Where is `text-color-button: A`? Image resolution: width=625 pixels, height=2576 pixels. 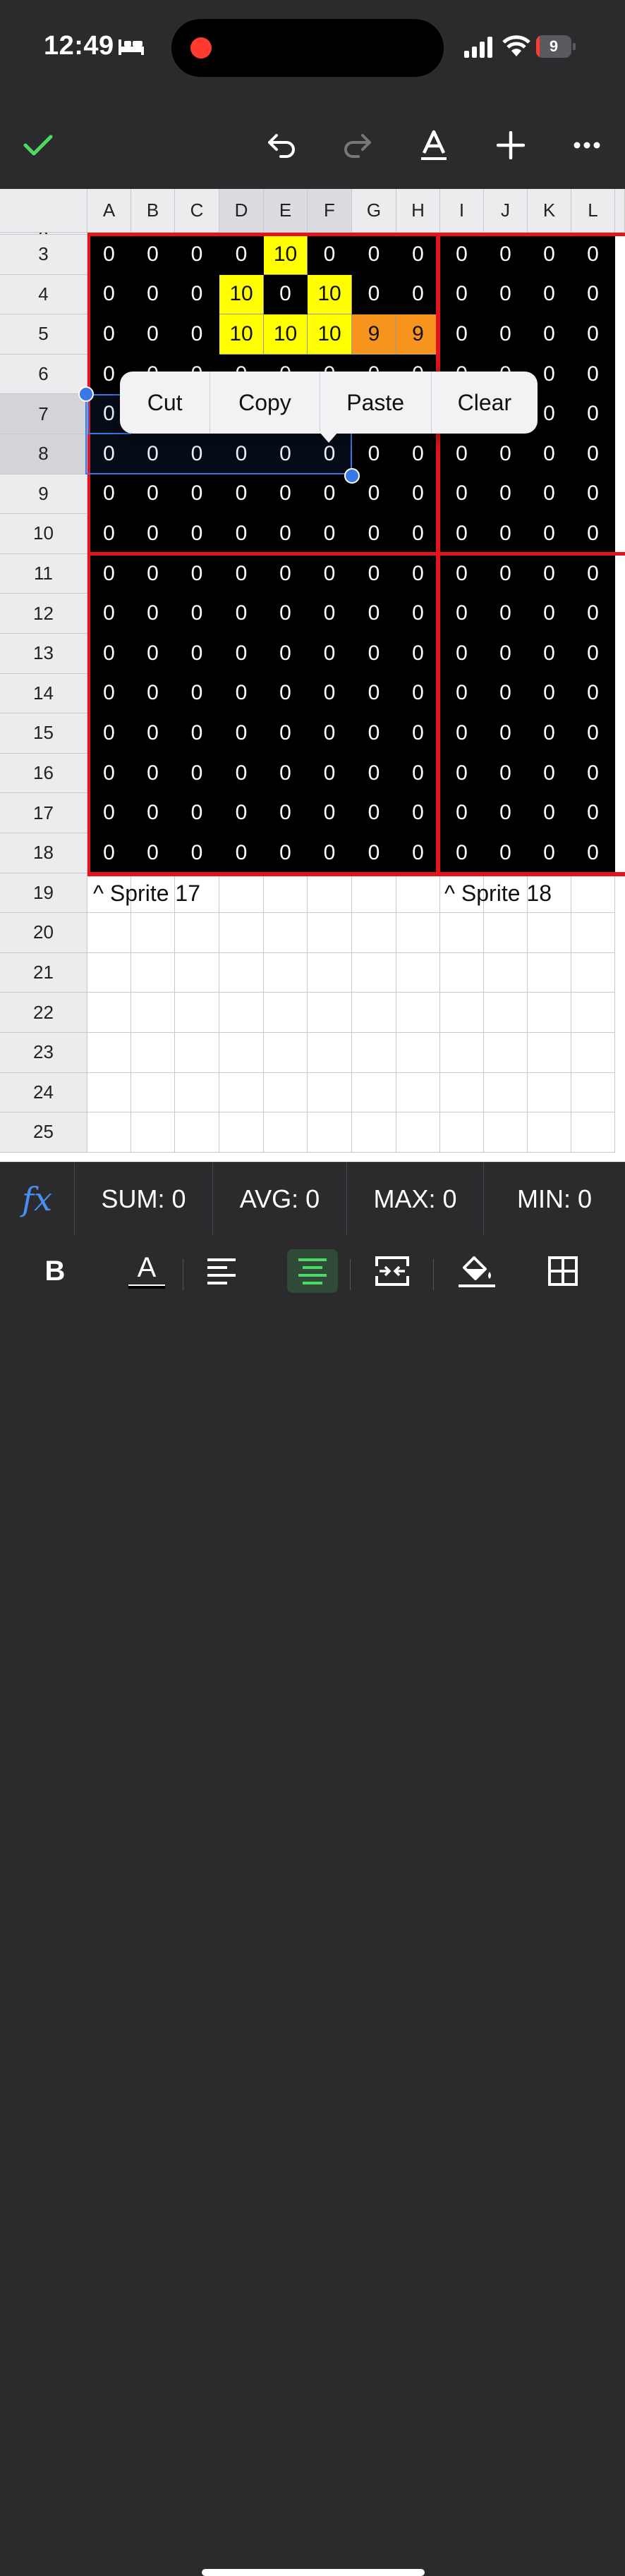 text-color-button: A is located at coordinates (146, 1271).